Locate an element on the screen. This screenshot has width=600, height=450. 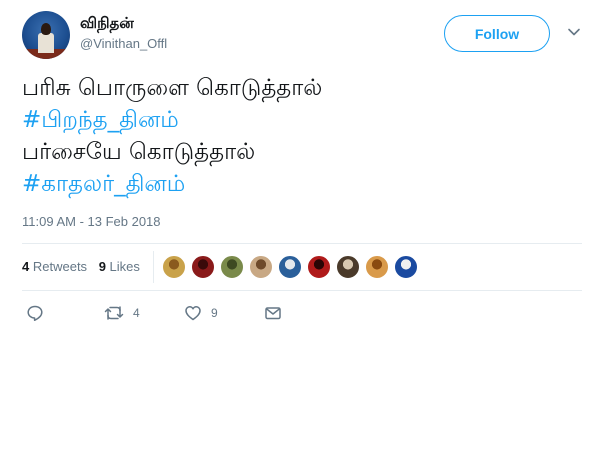
tweet-text-line: பர்சையே கொடுத்தால் is located at coordinates (139, 152).